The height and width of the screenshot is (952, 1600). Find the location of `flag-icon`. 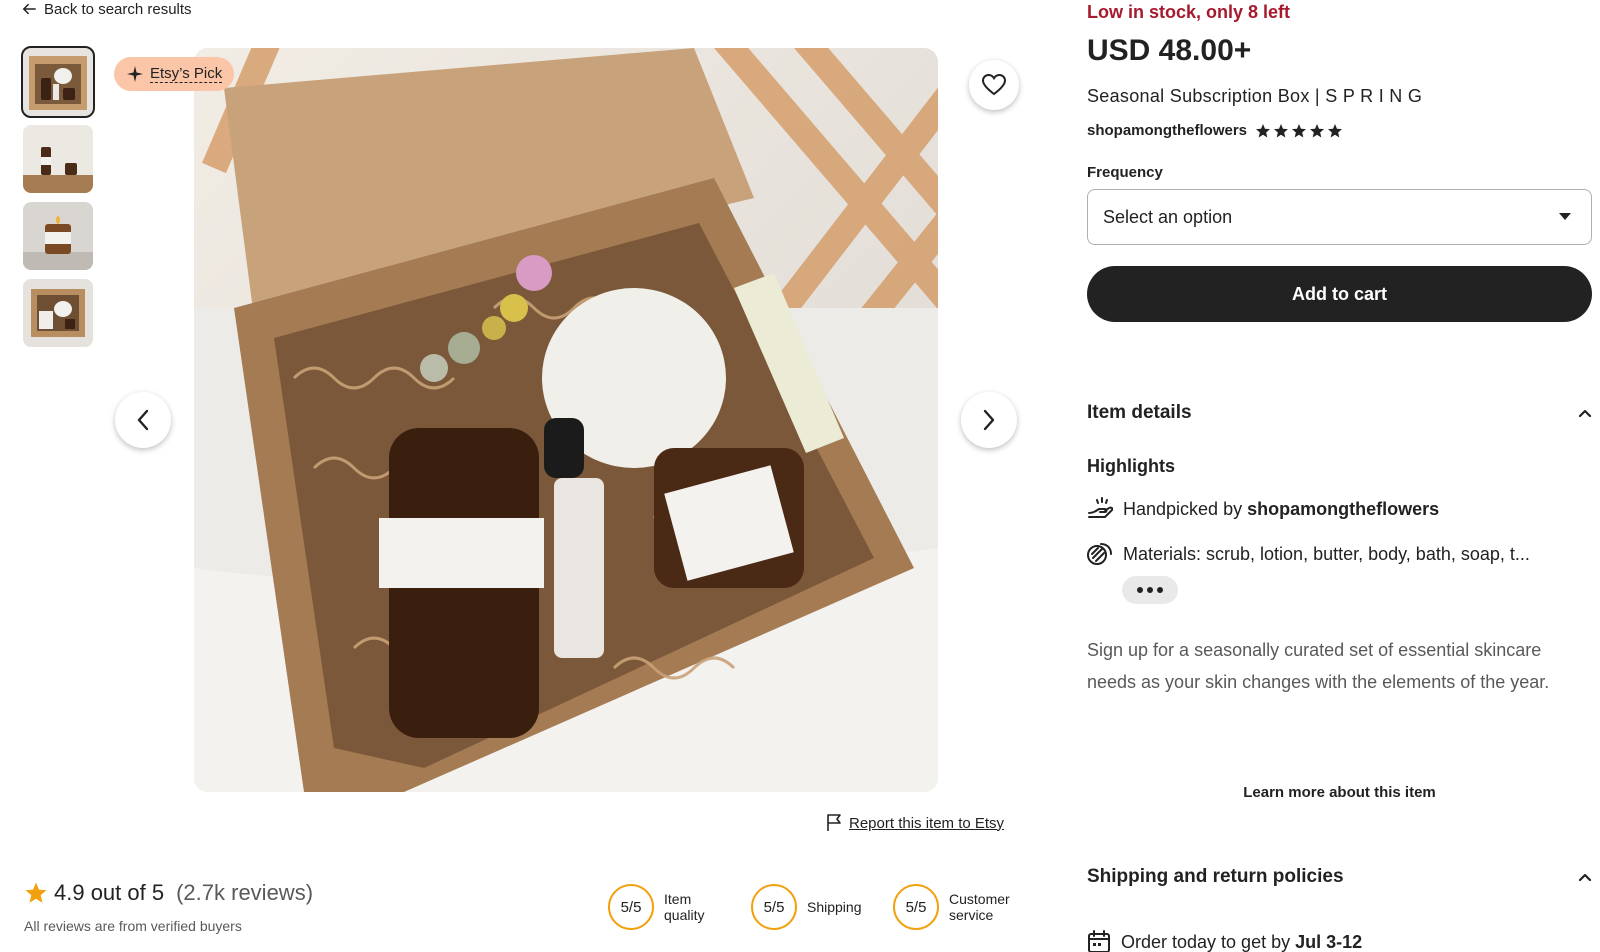

flag-icon is located at coordinates (834, 822).